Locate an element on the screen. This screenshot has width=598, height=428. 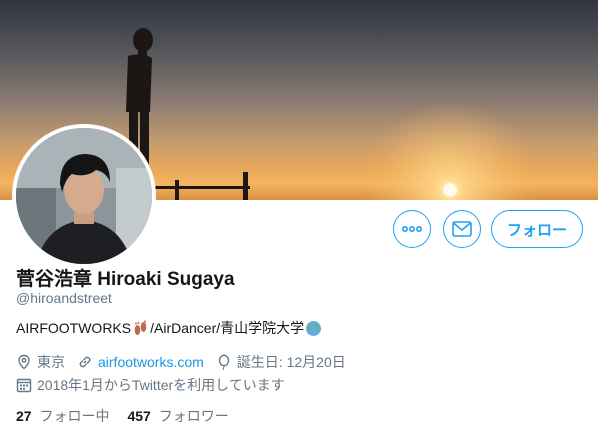
location-text: 東京 is located at coordinates (51, 362).